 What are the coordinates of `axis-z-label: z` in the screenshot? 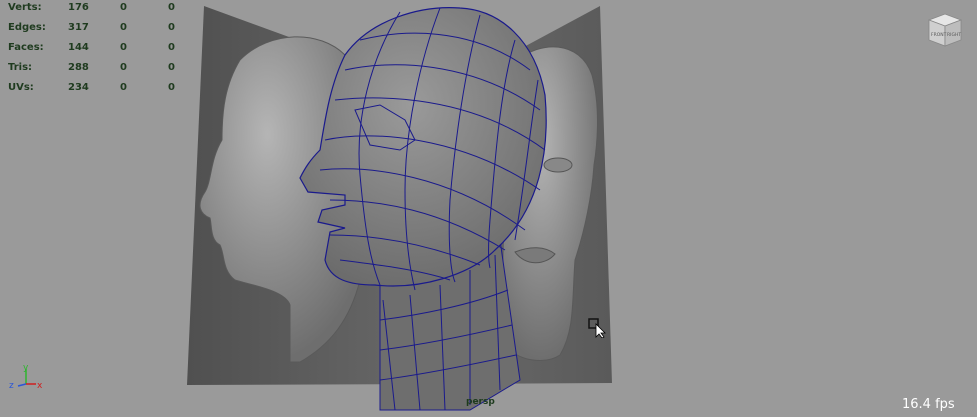 It's located at (11, 386).